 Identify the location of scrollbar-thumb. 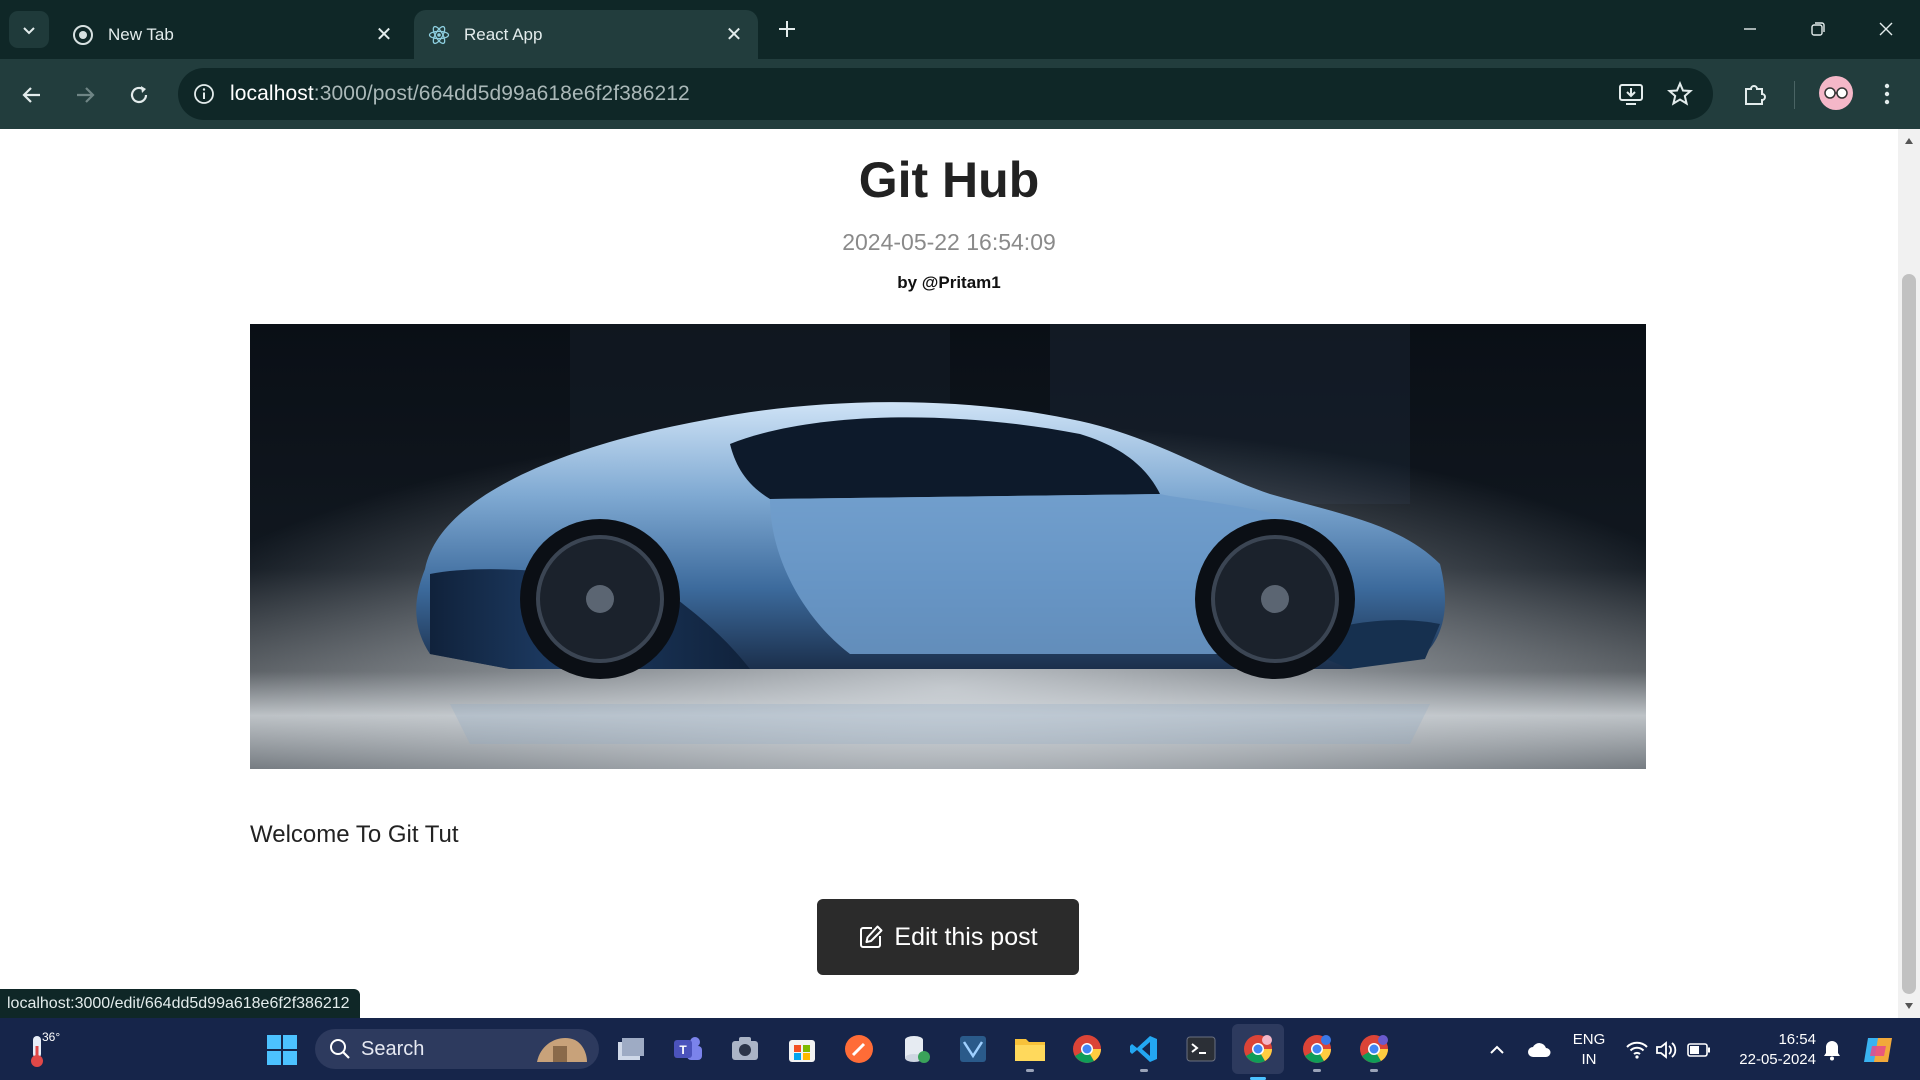
(1909, 634).